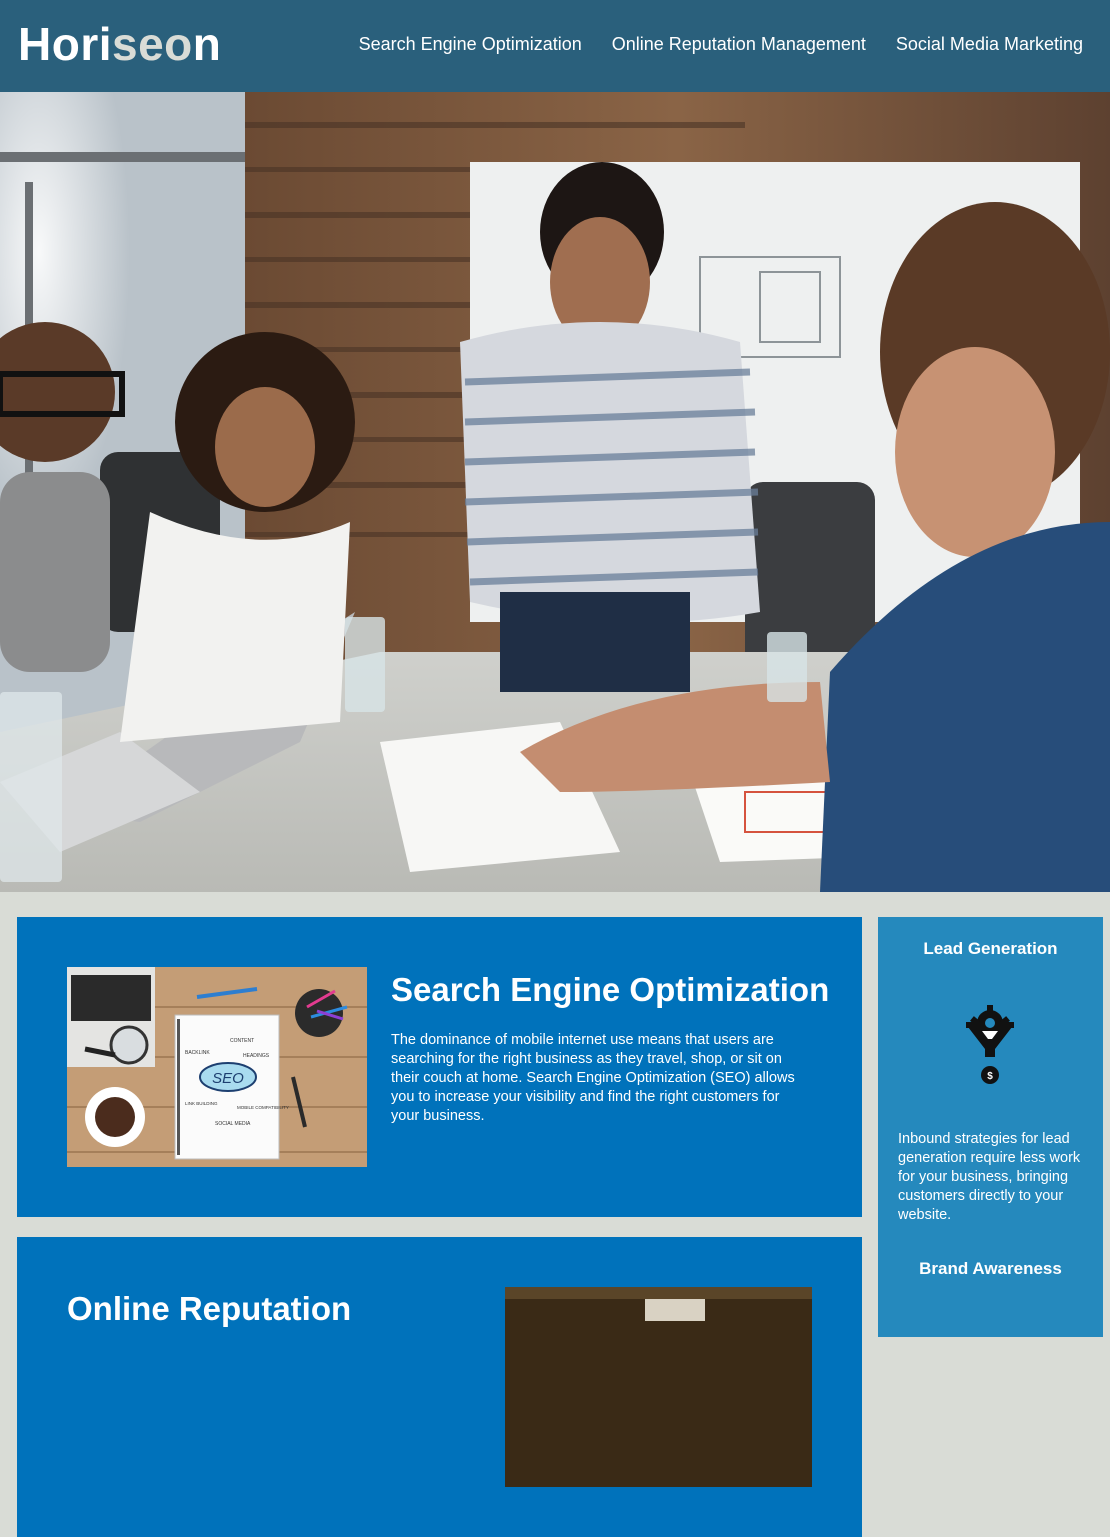 This screenshot has height=1537, width=1110. I want to click on funnel-gear-icon: $, so click(990, 1045).